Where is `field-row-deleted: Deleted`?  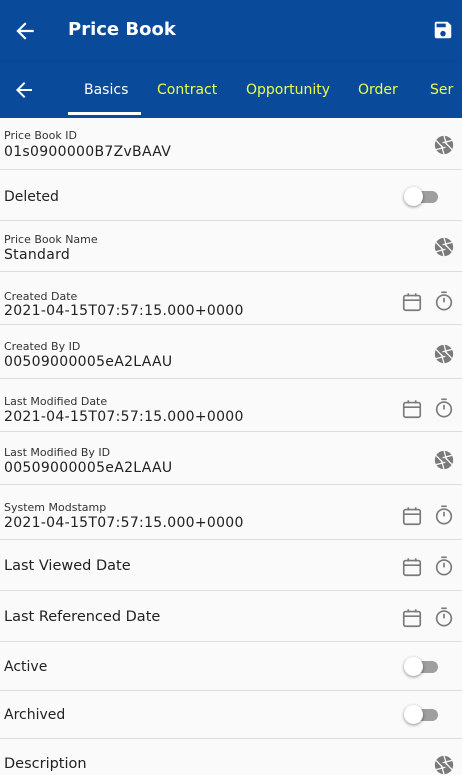 field-row-deleted: Deleted is located at coordinates (231, 195).